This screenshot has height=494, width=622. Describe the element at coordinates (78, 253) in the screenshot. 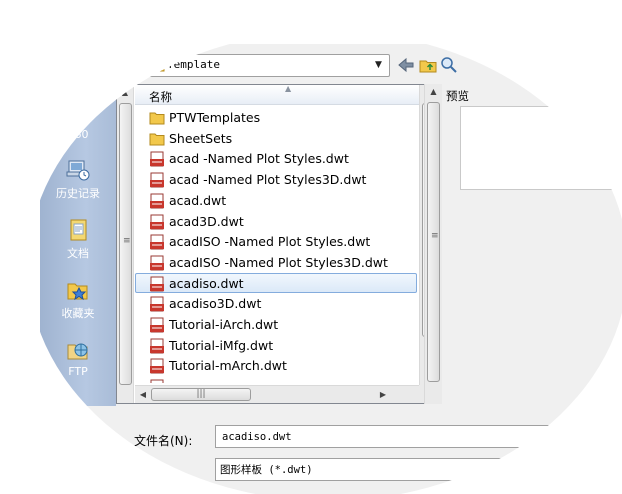

I see `place-label: 文档` at that location.